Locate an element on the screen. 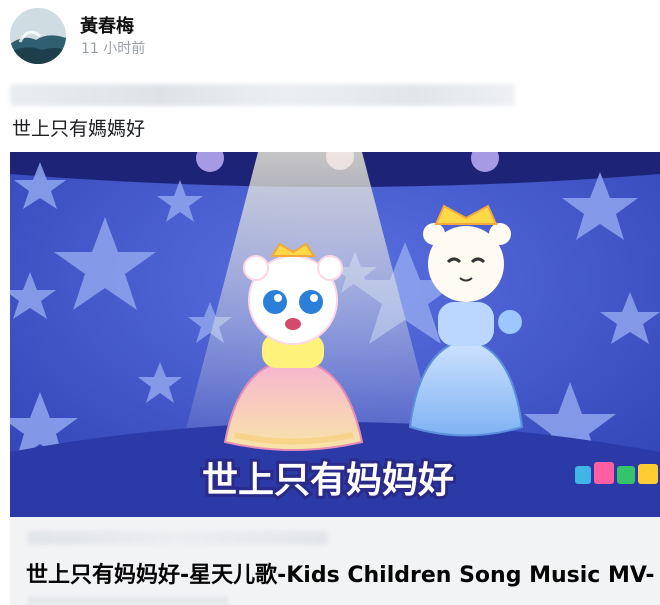 The height and width of the screenshot is (605, 660). link-source-blurred is located at coordinates (178, 538).